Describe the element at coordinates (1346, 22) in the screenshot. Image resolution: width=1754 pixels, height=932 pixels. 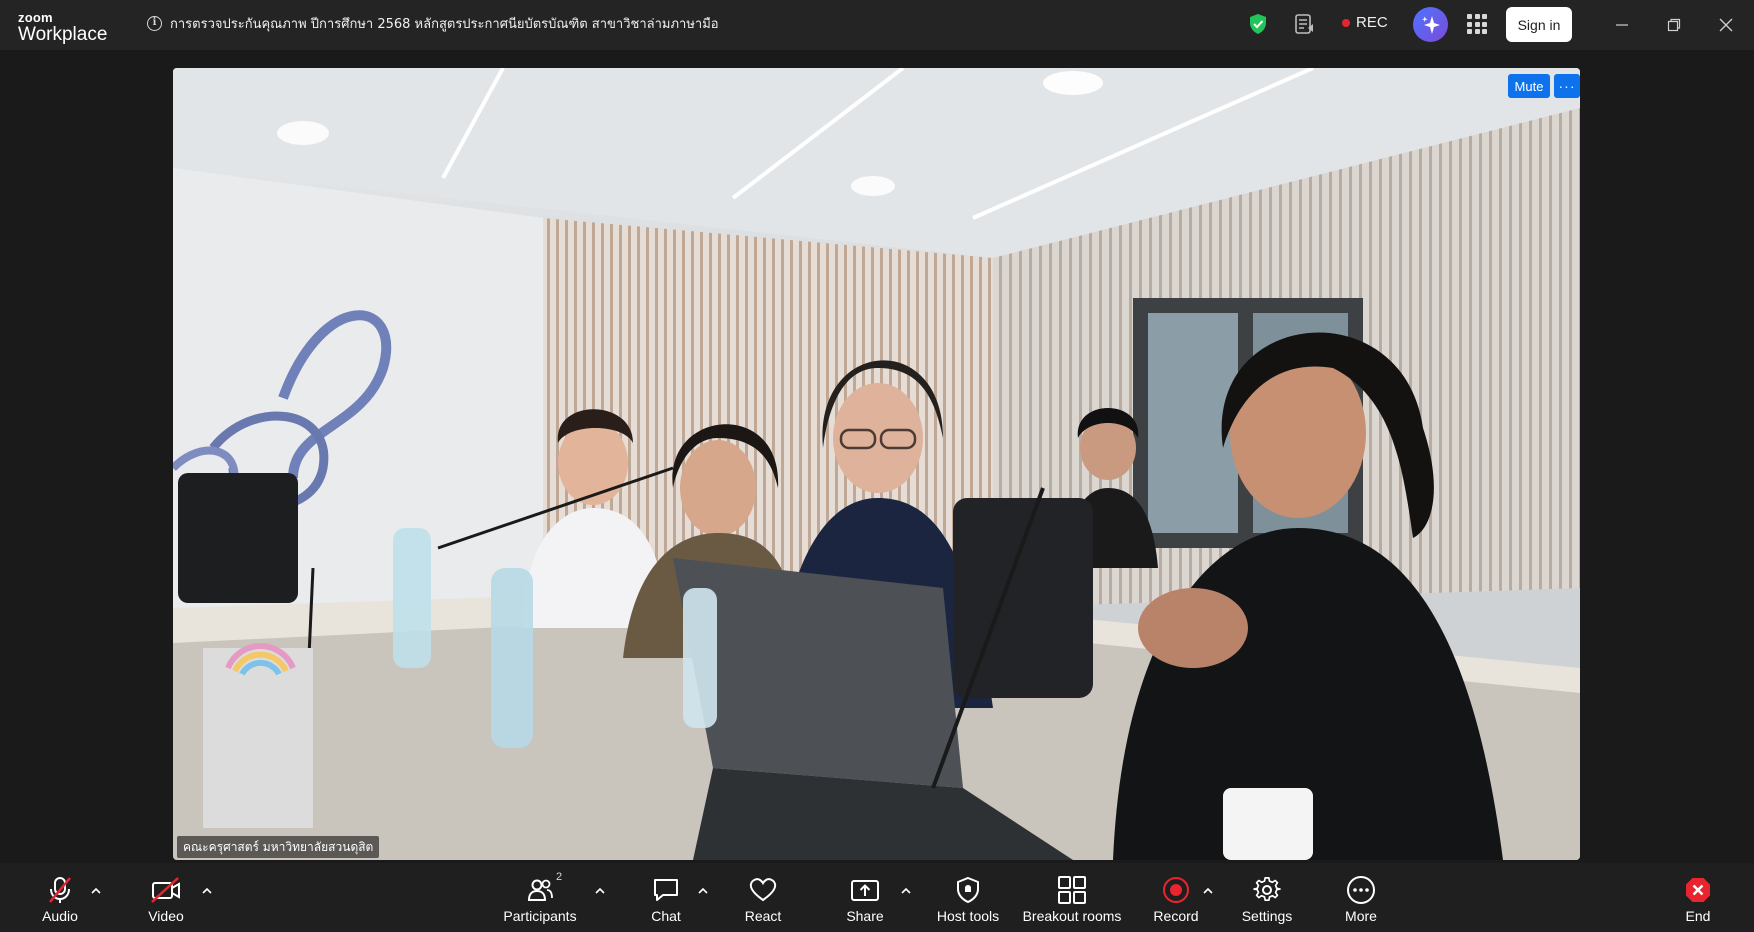
I see `record-dot-icon` at that location.